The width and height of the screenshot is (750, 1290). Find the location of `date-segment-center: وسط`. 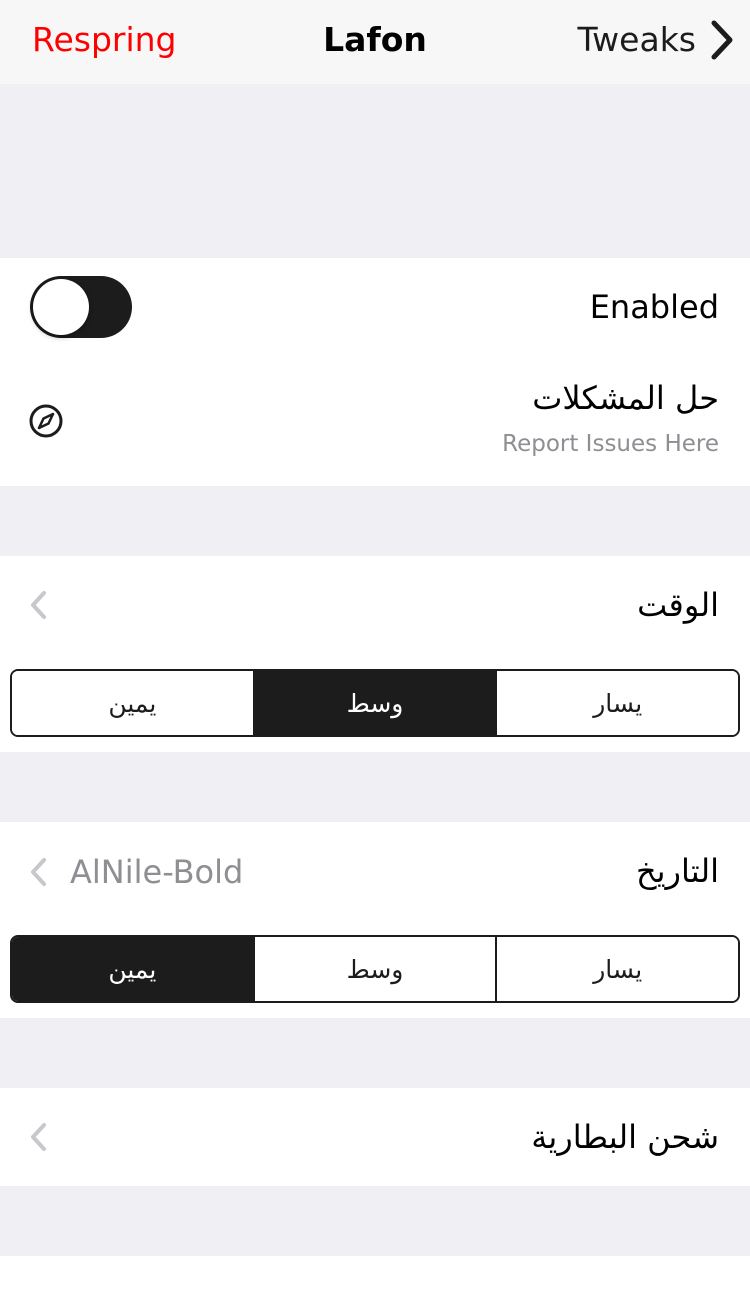

date-segment-center: وسط is located at coordinates (374, 969).